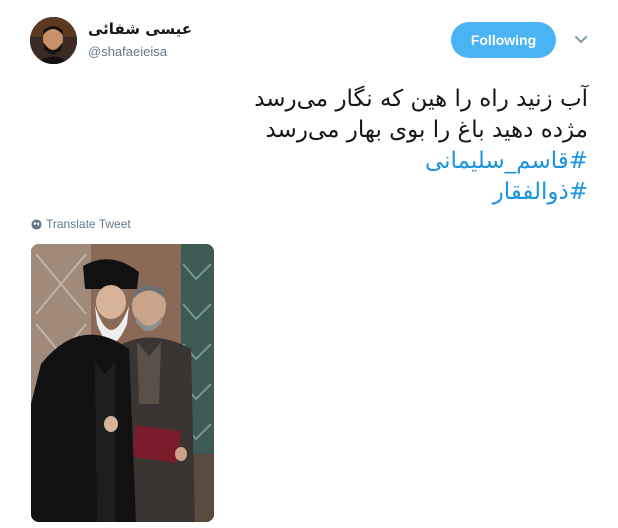 Image resolution: width=618 pixels, height=528 pixels. Describe the element at coordinates (581, 40) in the screenshot. I see `chevron-down-icon` at that location.